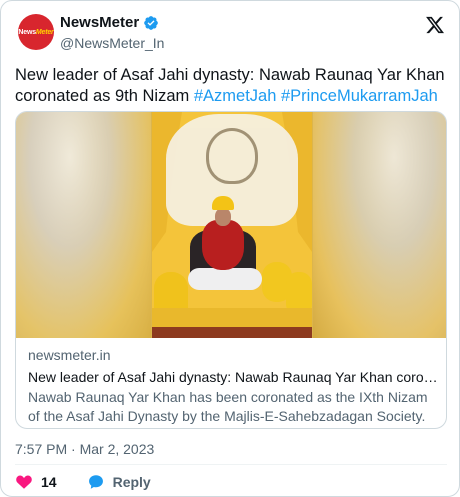 The height and width of the screenshot is (497, 460). What do you see at coordinates (83, 225) in the screenshot?
I see `image-blur-left` at bounding box center [83, 225].